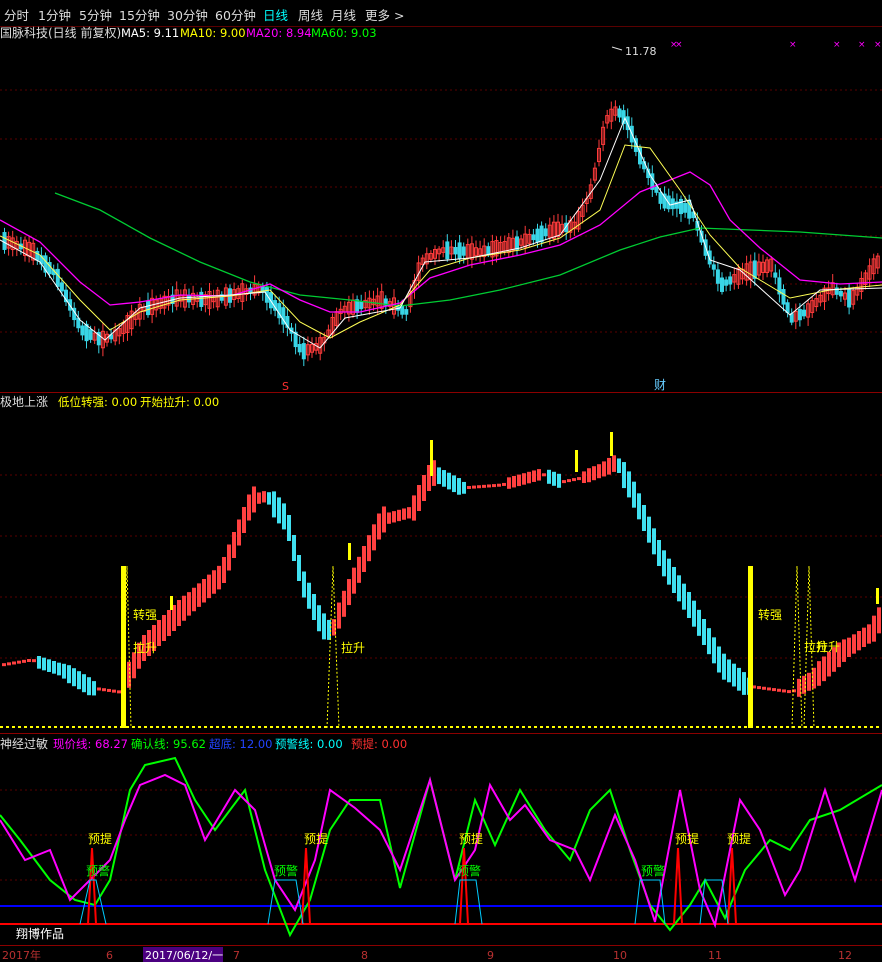  Describe the element at coordinates (845, 955) in the screenshot. I see `date-label: 12` at that location.